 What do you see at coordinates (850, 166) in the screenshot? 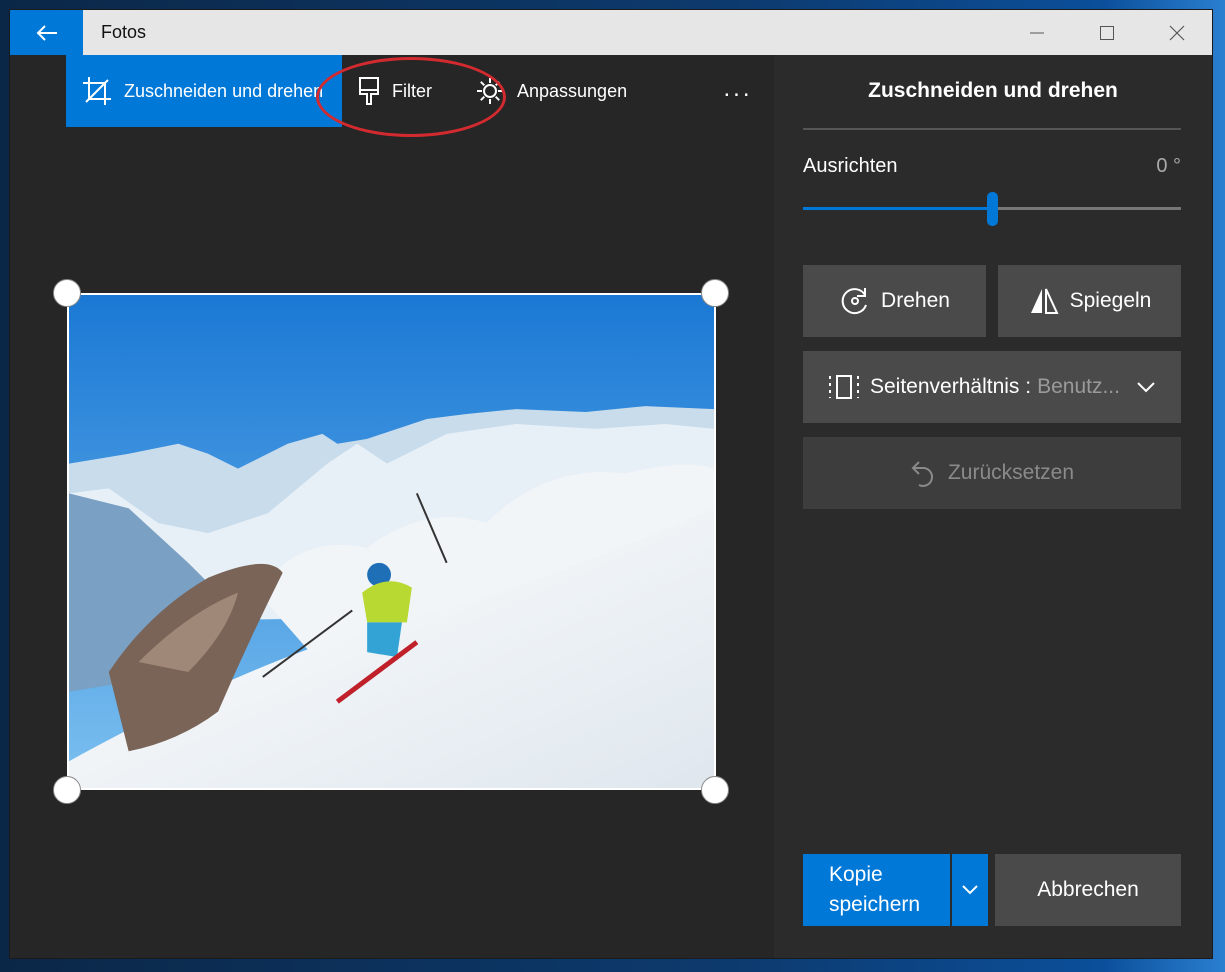
I see `straighten-label: Ausrichten` at bounding box center [850, 166].